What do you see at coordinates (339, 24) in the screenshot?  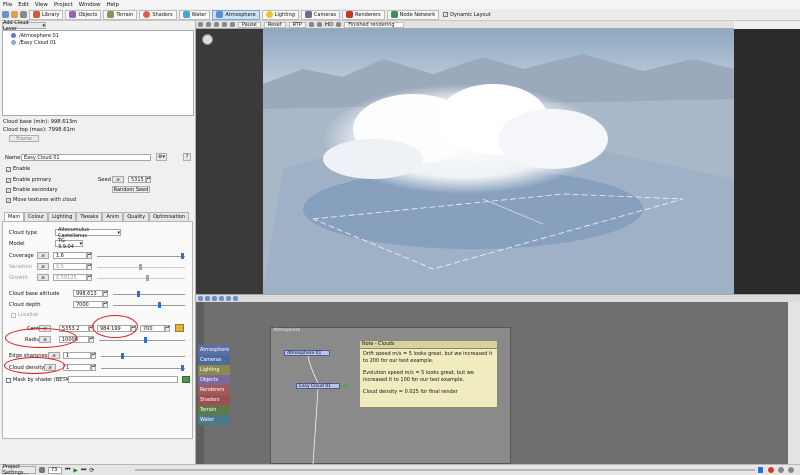 I see `eye-icon` at bounding box center [339, 24].